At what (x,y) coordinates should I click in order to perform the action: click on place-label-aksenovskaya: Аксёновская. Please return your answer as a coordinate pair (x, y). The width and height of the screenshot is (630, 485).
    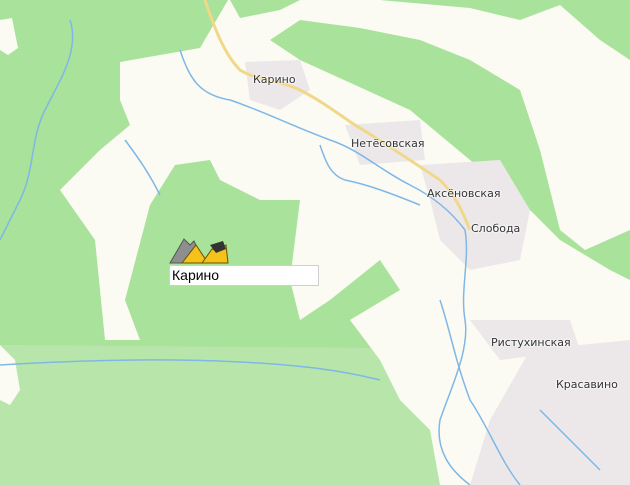
    Looking at the image, I should click on (464, 193).